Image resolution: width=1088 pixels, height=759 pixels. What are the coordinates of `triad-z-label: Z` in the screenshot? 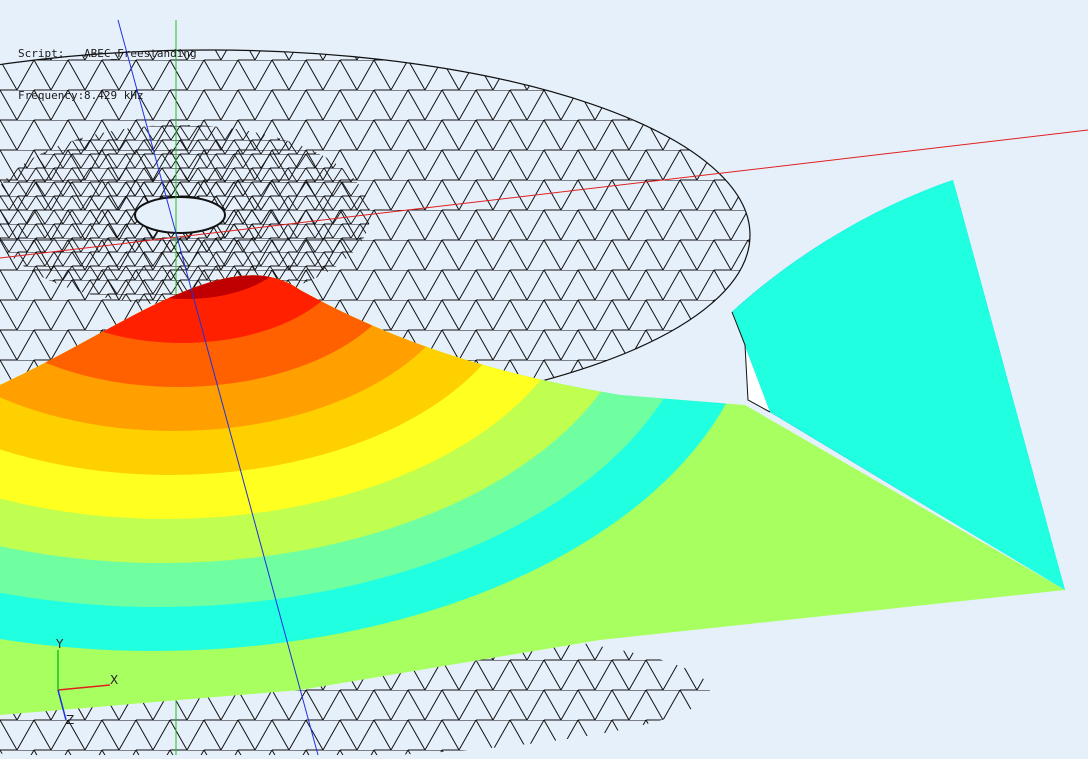 It's located at (70, 720).